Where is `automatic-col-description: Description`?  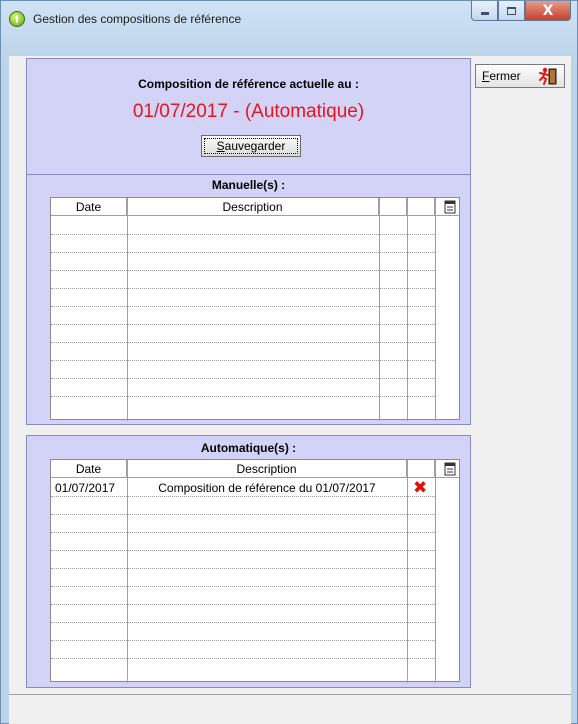 automatic-col-description: Description is located at coordinates (267, 469).